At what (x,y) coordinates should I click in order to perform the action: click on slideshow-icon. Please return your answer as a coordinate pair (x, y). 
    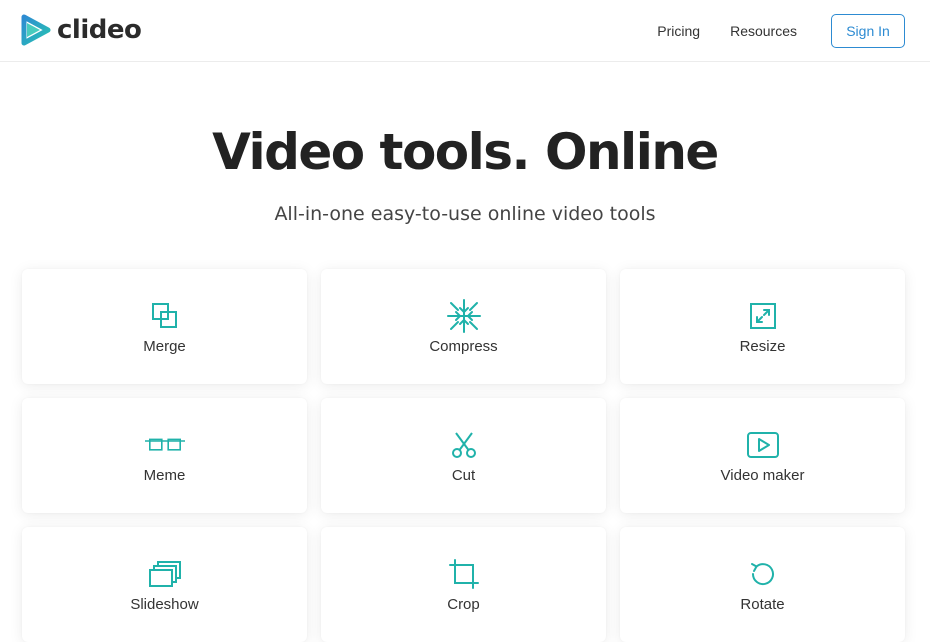
    Looking at the image, I should click on (165, 574).